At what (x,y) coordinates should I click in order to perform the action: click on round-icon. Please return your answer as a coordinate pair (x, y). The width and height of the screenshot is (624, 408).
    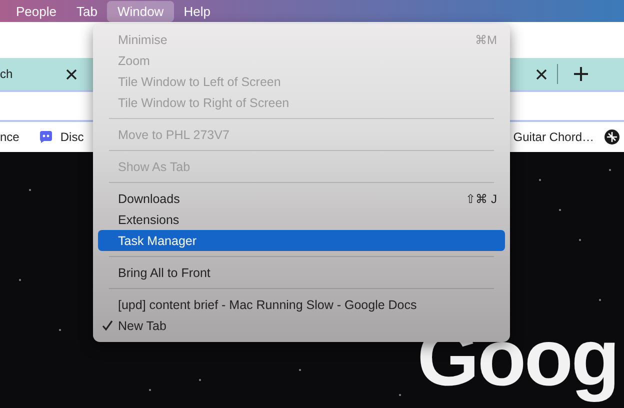
    Looking at the image, I should click on (612, 137).